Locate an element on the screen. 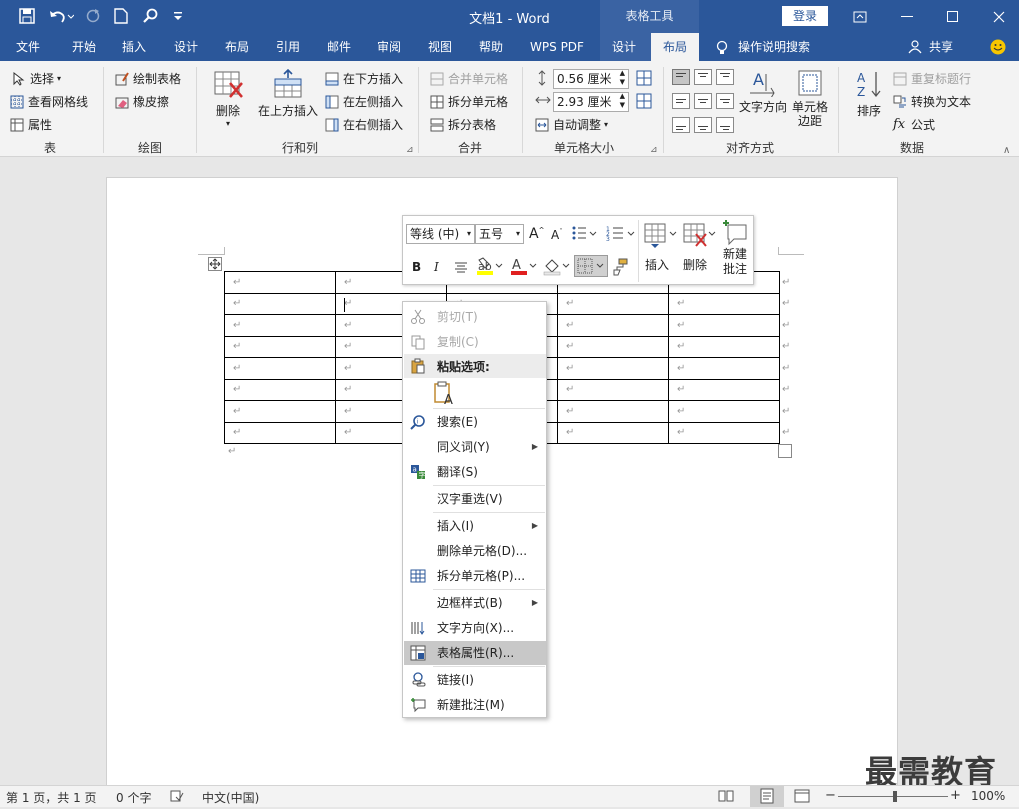 Image resolution: width=1019 pixels, height=809 pixels. cell-size-launcher-icon: ⊿ is located at coordinates (654, 150).